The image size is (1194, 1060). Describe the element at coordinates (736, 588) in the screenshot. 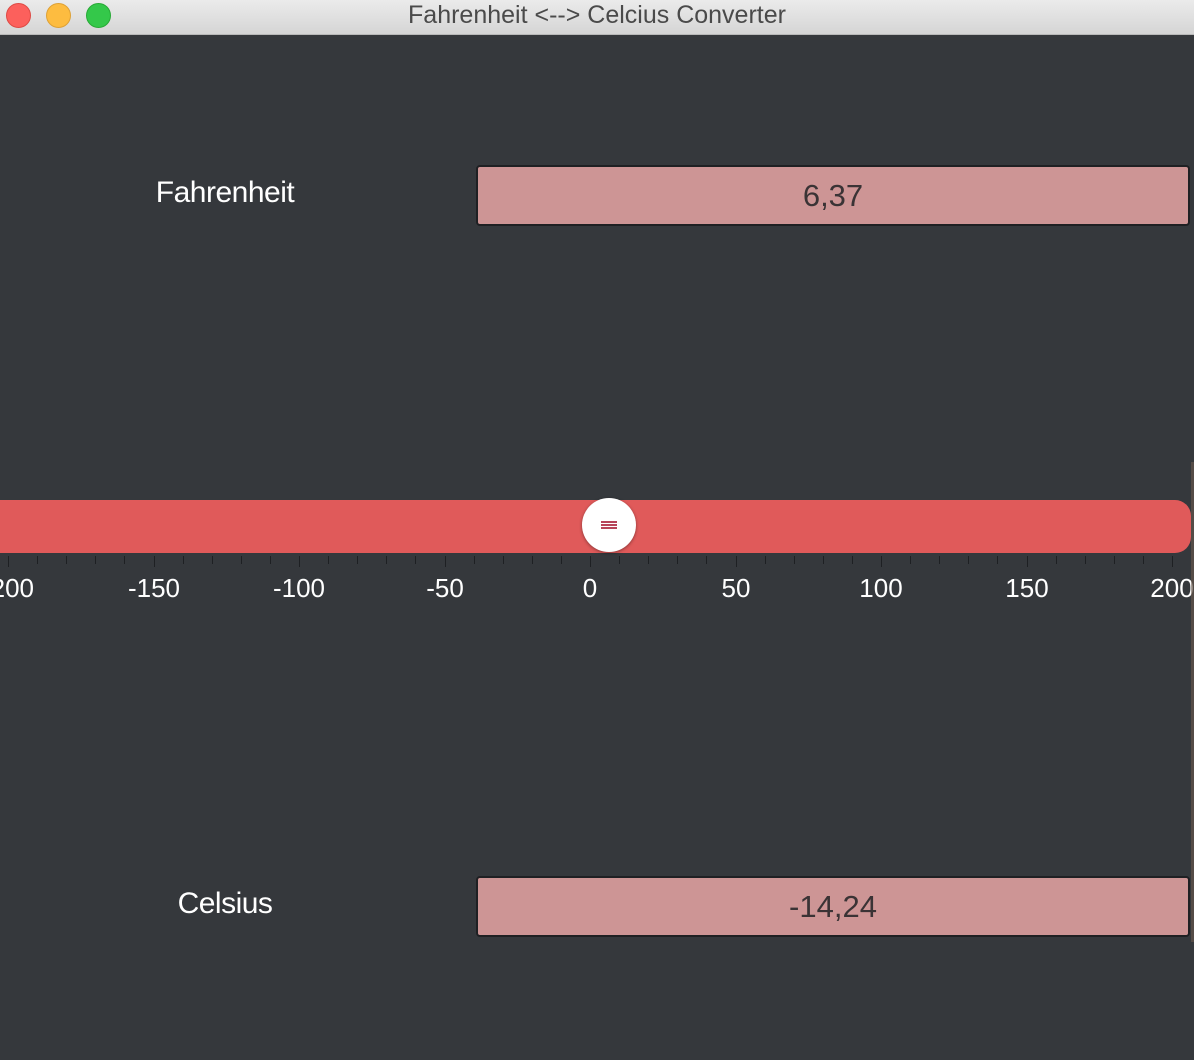

I see `slider-tick-label: 50` at that location.